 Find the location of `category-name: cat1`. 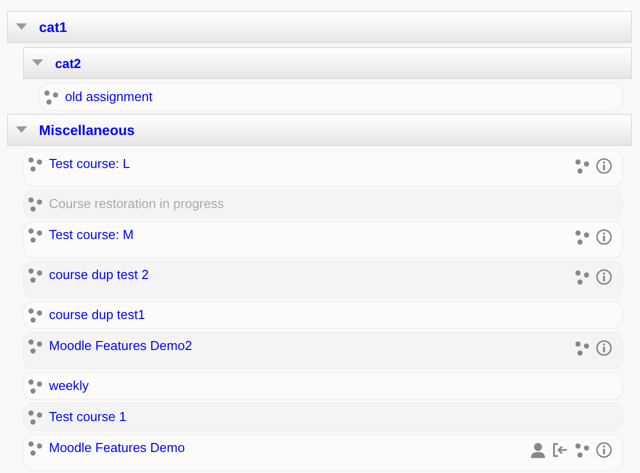

category-name: cat1 is located at coordinates (53, 27).